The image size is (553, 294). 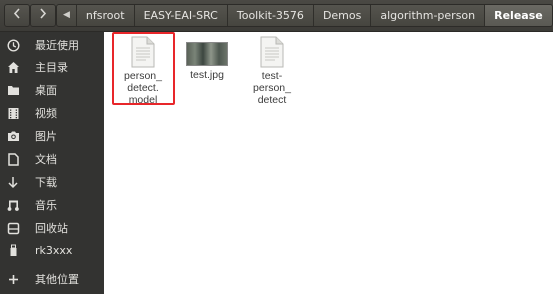 What do you see at coordinates (341, 15) in the screenshot?
I see `breadcrumb-item-demos: Demos` at bounding box center [341, 15].